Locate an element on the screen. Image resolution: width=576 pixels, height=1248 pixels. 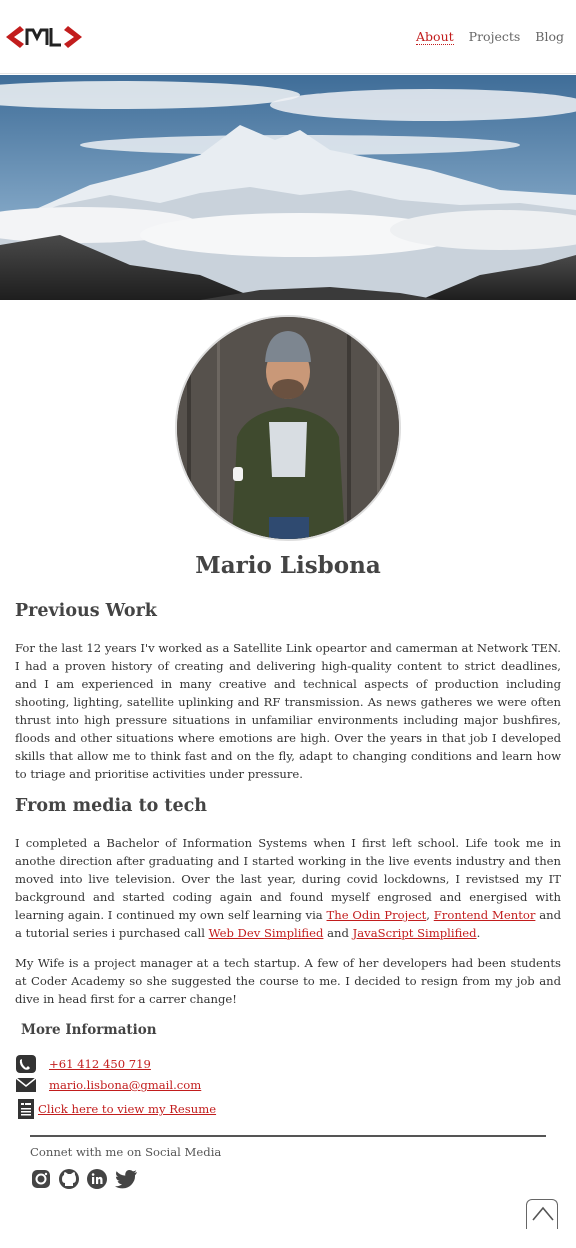
javascript-simplified-link: JavaScript Simplified is located at coordinates (415, 933).